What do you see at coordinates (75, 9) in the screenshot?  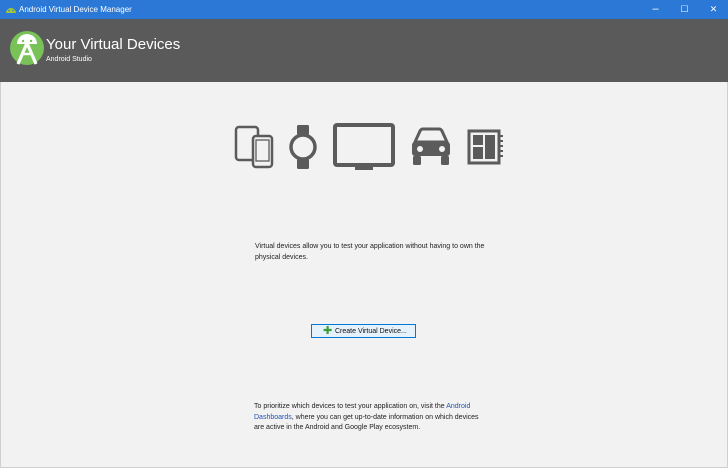 I see `window-title: Android Virtual Device Manager` at bounding box center [75, 9].